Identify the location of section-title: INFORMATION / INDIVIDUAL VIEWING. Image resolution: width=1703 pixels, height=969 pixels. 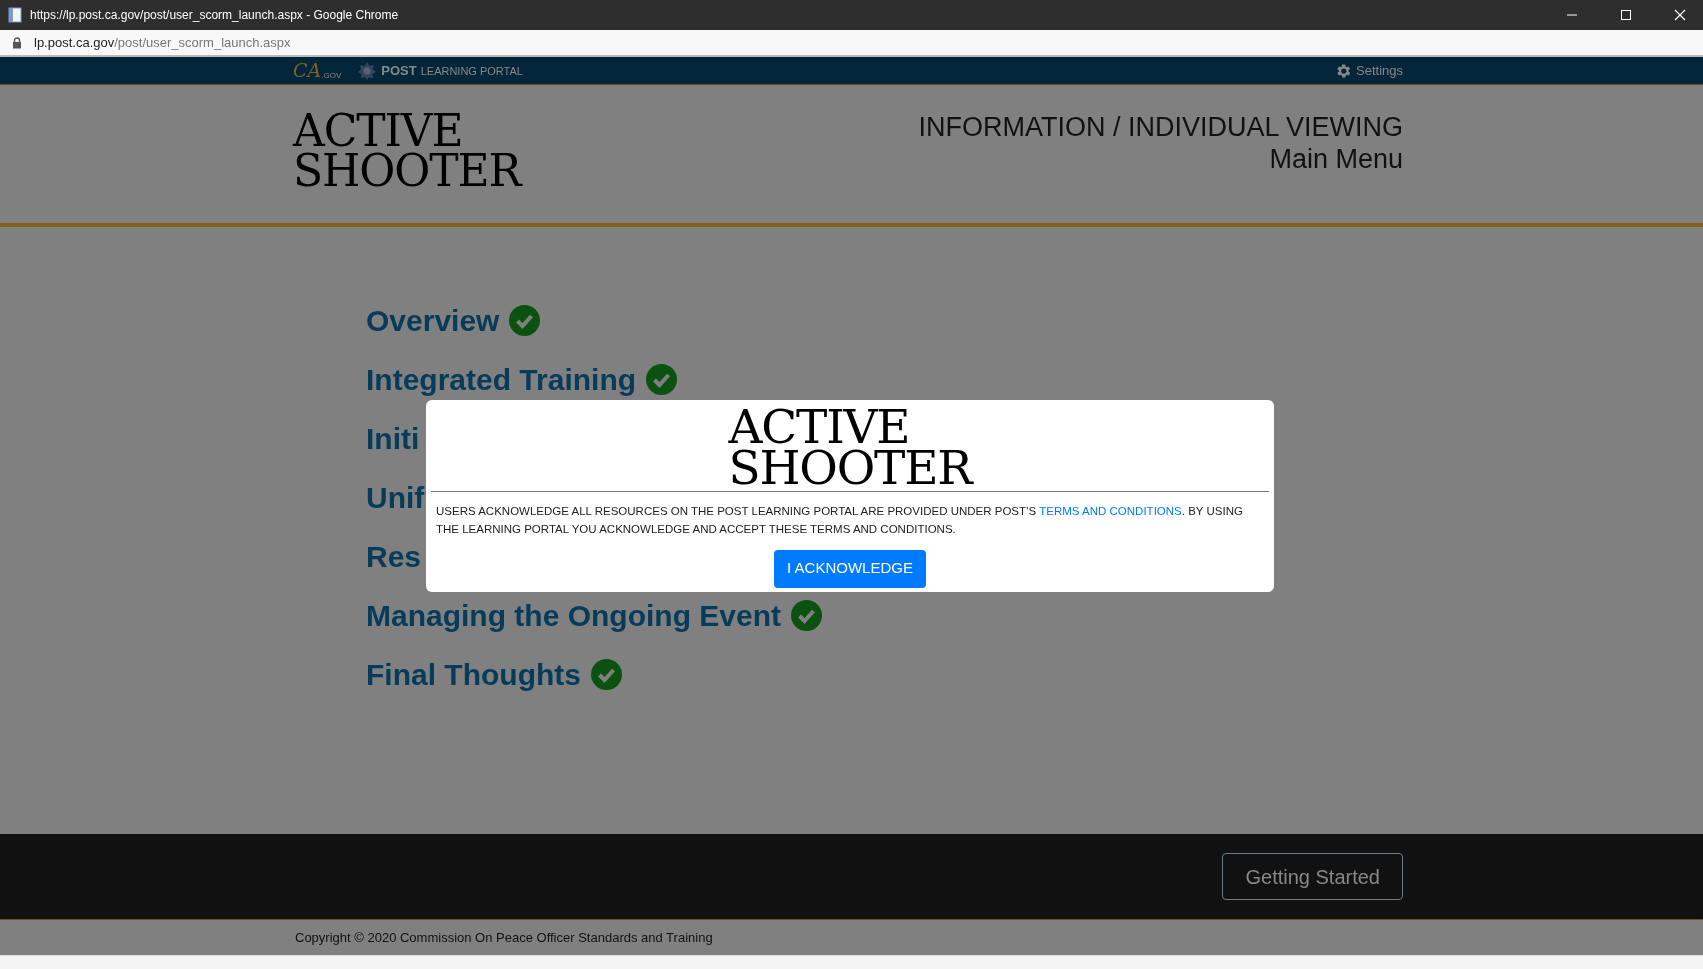
(1160, 127).